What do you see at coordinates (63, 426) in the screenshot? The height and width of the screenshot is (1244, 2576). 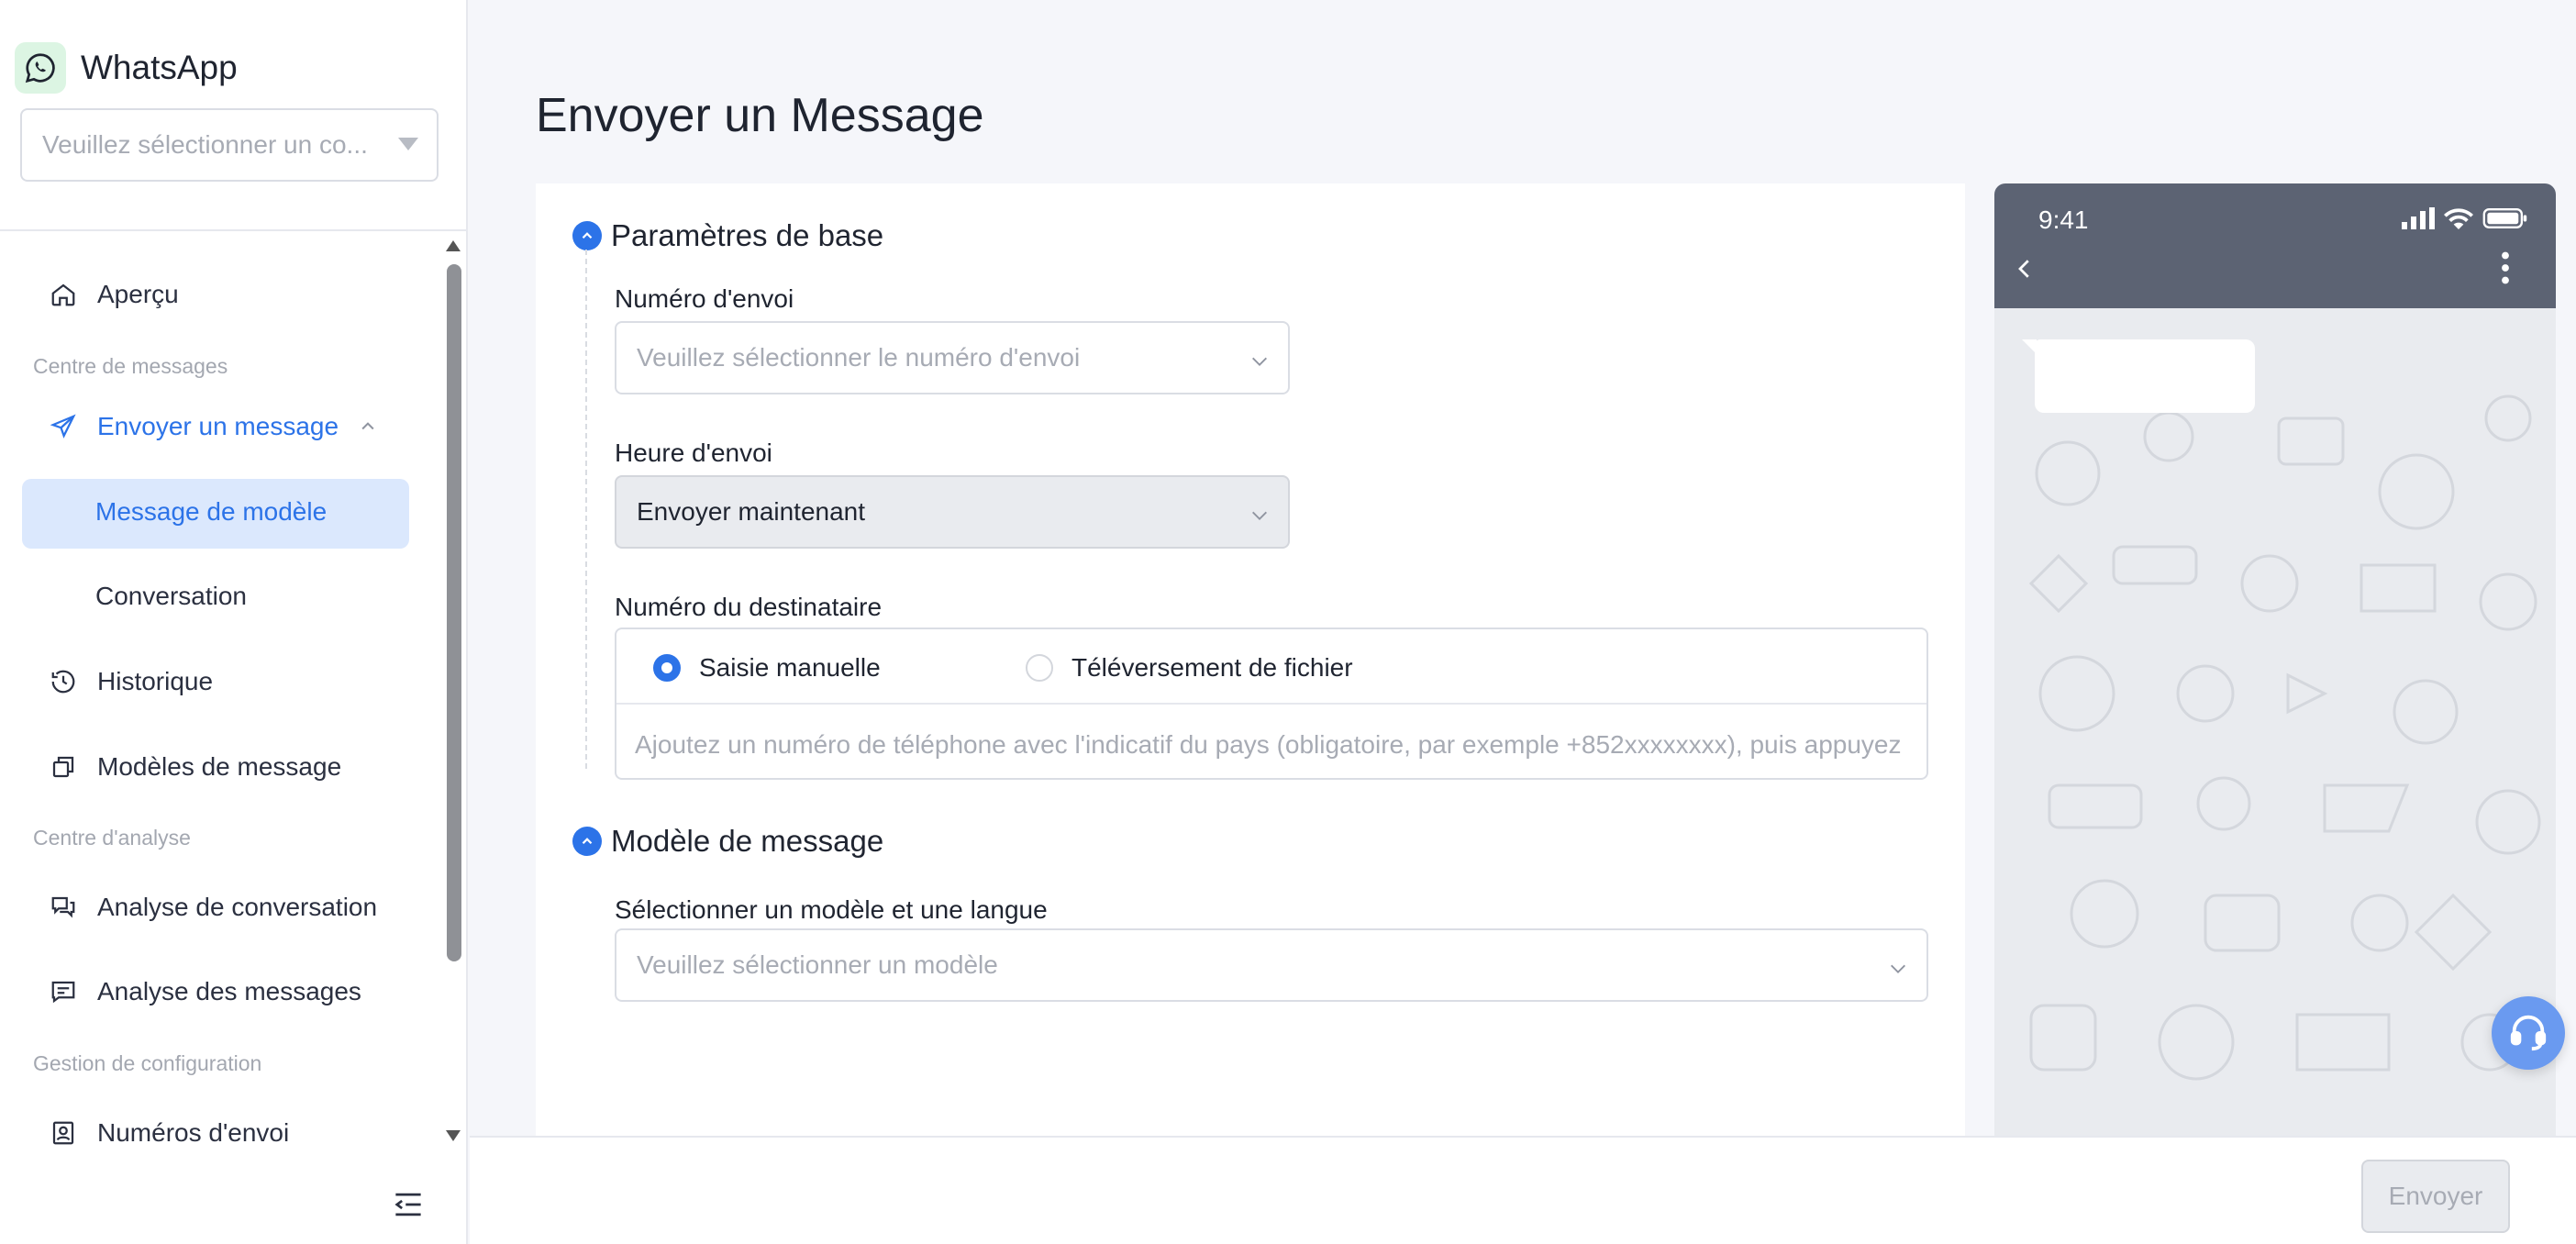 I see `send-icon` at bounding box center [63, 426].